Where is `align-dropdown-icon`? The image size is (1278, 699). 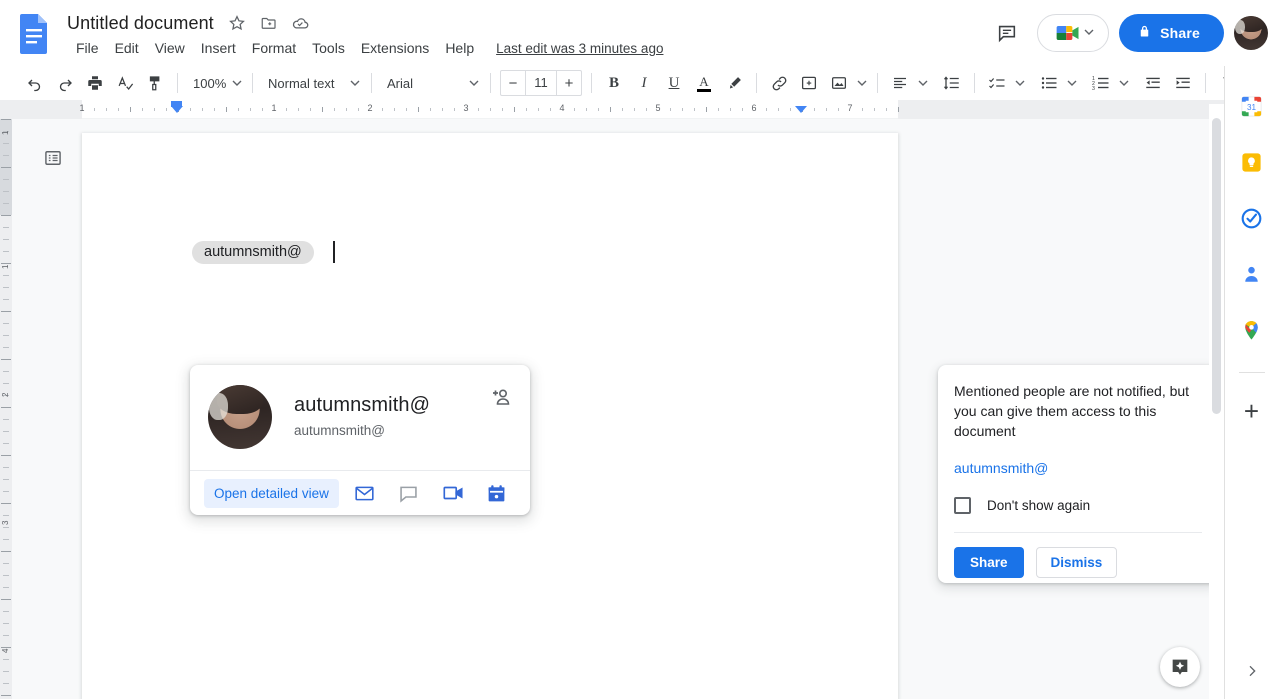 align-dropdown-icon is located at coordinates (923, 83).